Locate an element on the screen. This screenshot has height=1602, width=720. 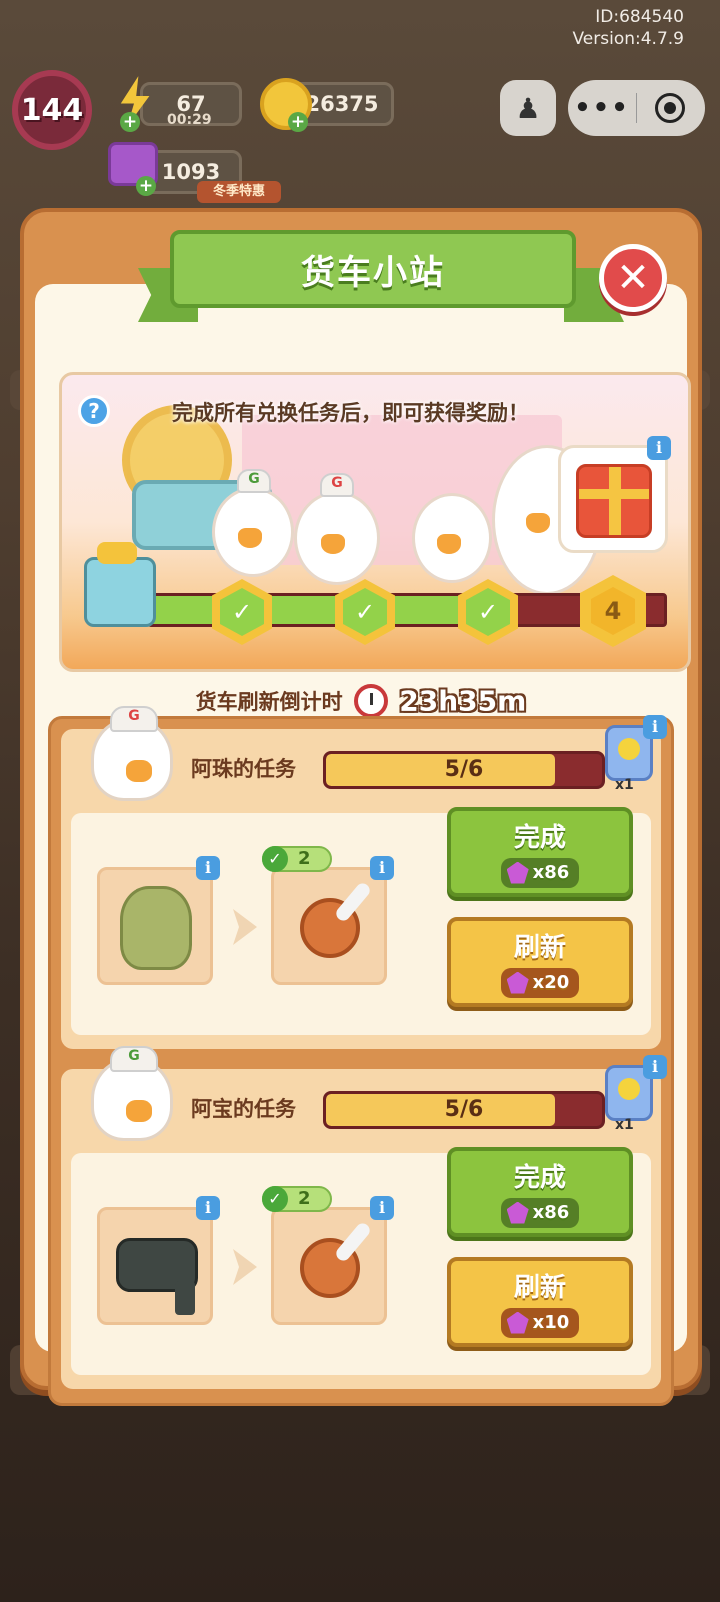
gift-box-icon is located at coordinates (614, 501).